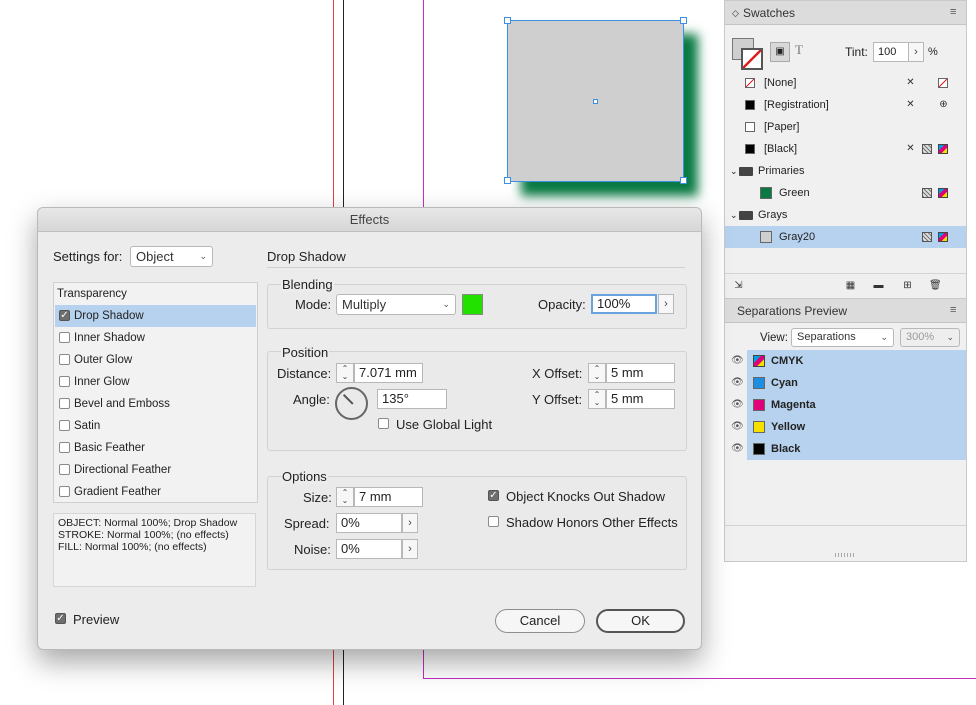 The height and width of the screenshot is (705, 976). What do you see at coordinates (750, 105) in the screenshot?
I see `registration-swatch-icon` at bounding box center [750, 105].